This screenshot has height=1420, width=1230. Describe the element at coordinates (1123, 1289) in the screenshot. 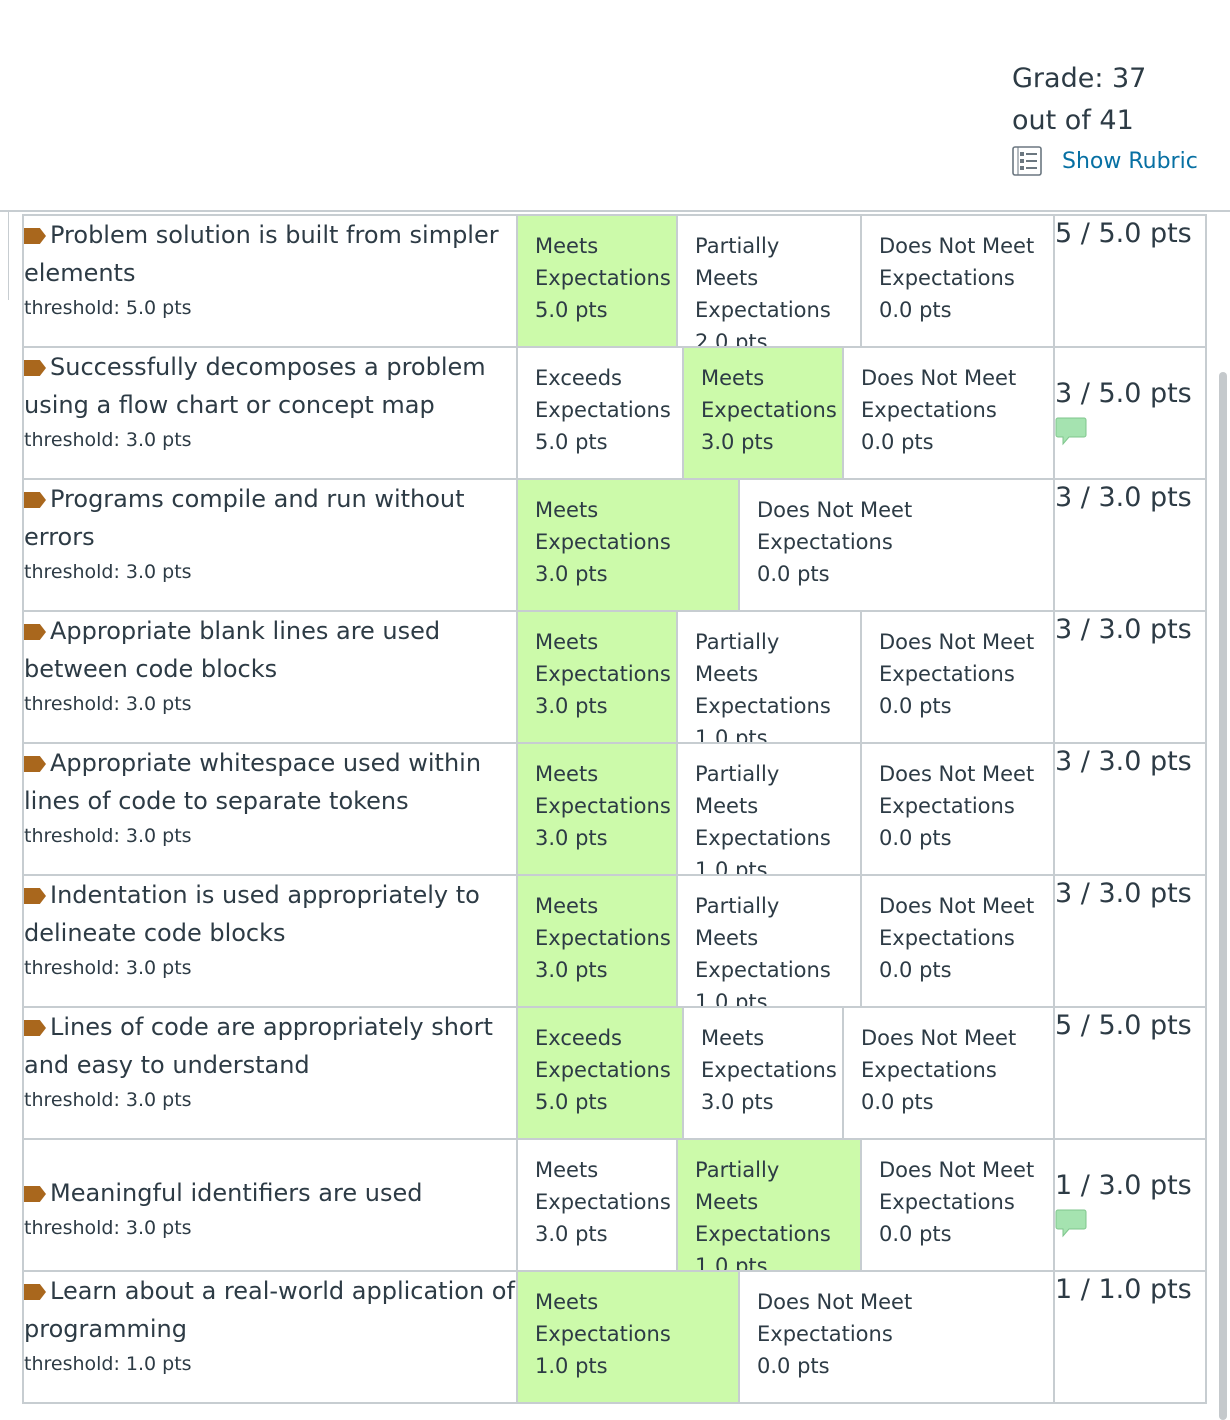

I see `criterion-points: 1 / 1.0 pts` at that location.